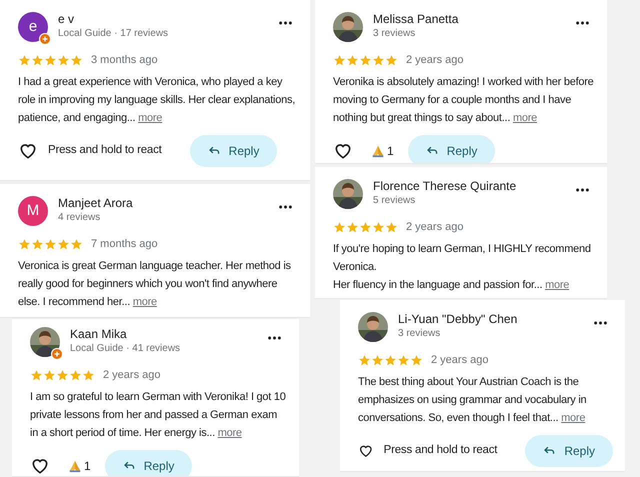 The height and width of the screenshot is (477, 640). What do you see at coordinates (155, 284) in the screenshot?
I see `review-text: Veronica is great German language teacher. Her method is really good for beginners which you won't find anywhere else. I recommend her... more` at bounding box center [155, 284].